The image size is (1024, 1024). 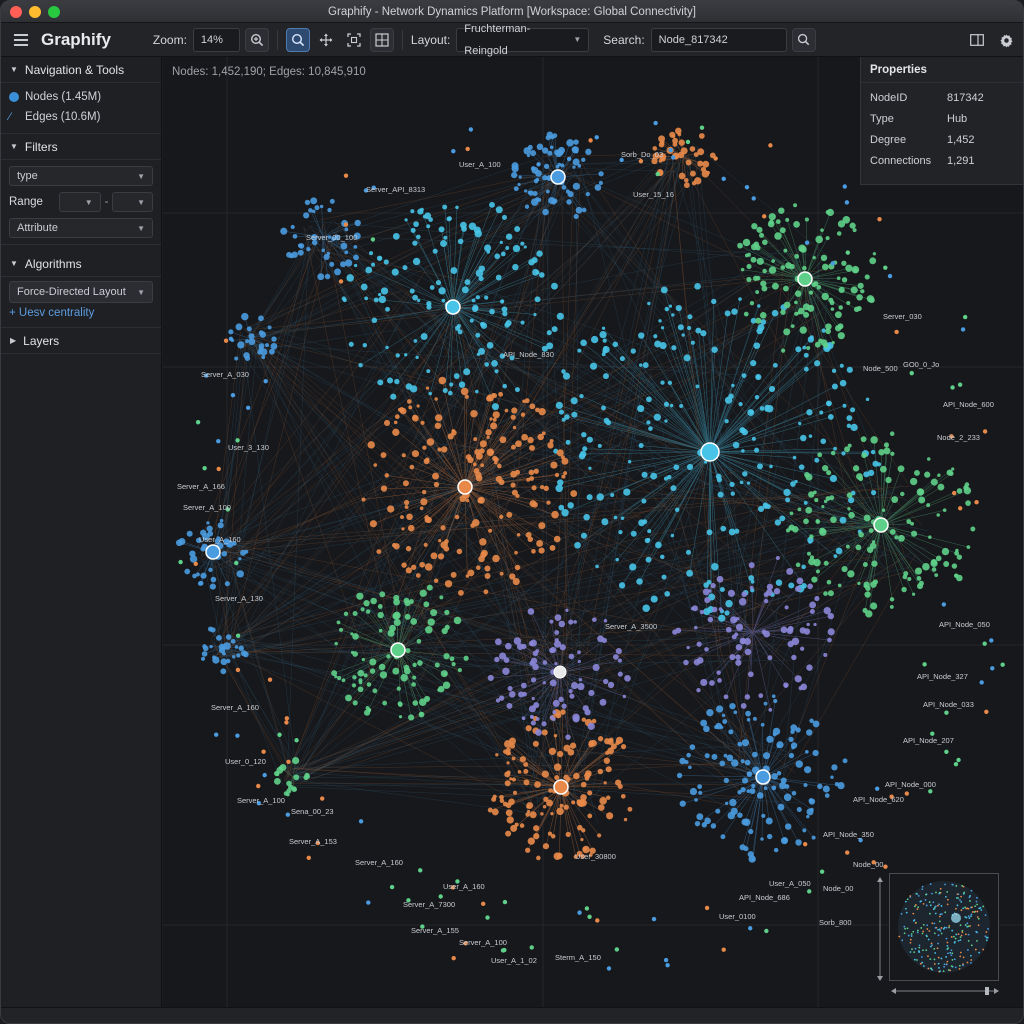 What do you see at coordinates (21, 40) in the screenshot?
I see `menu-icon` at bounding box center [21, 40].